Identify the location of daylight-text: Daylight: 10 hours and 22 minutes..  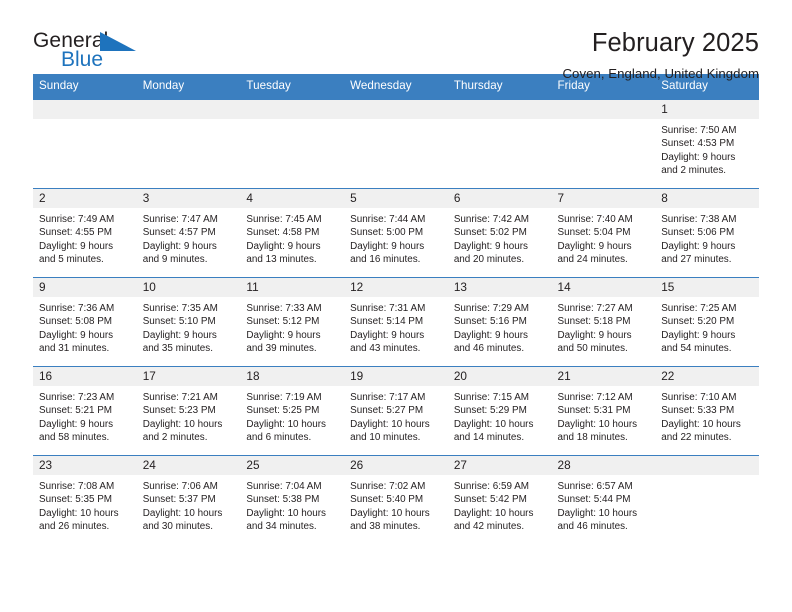
(701, 431).